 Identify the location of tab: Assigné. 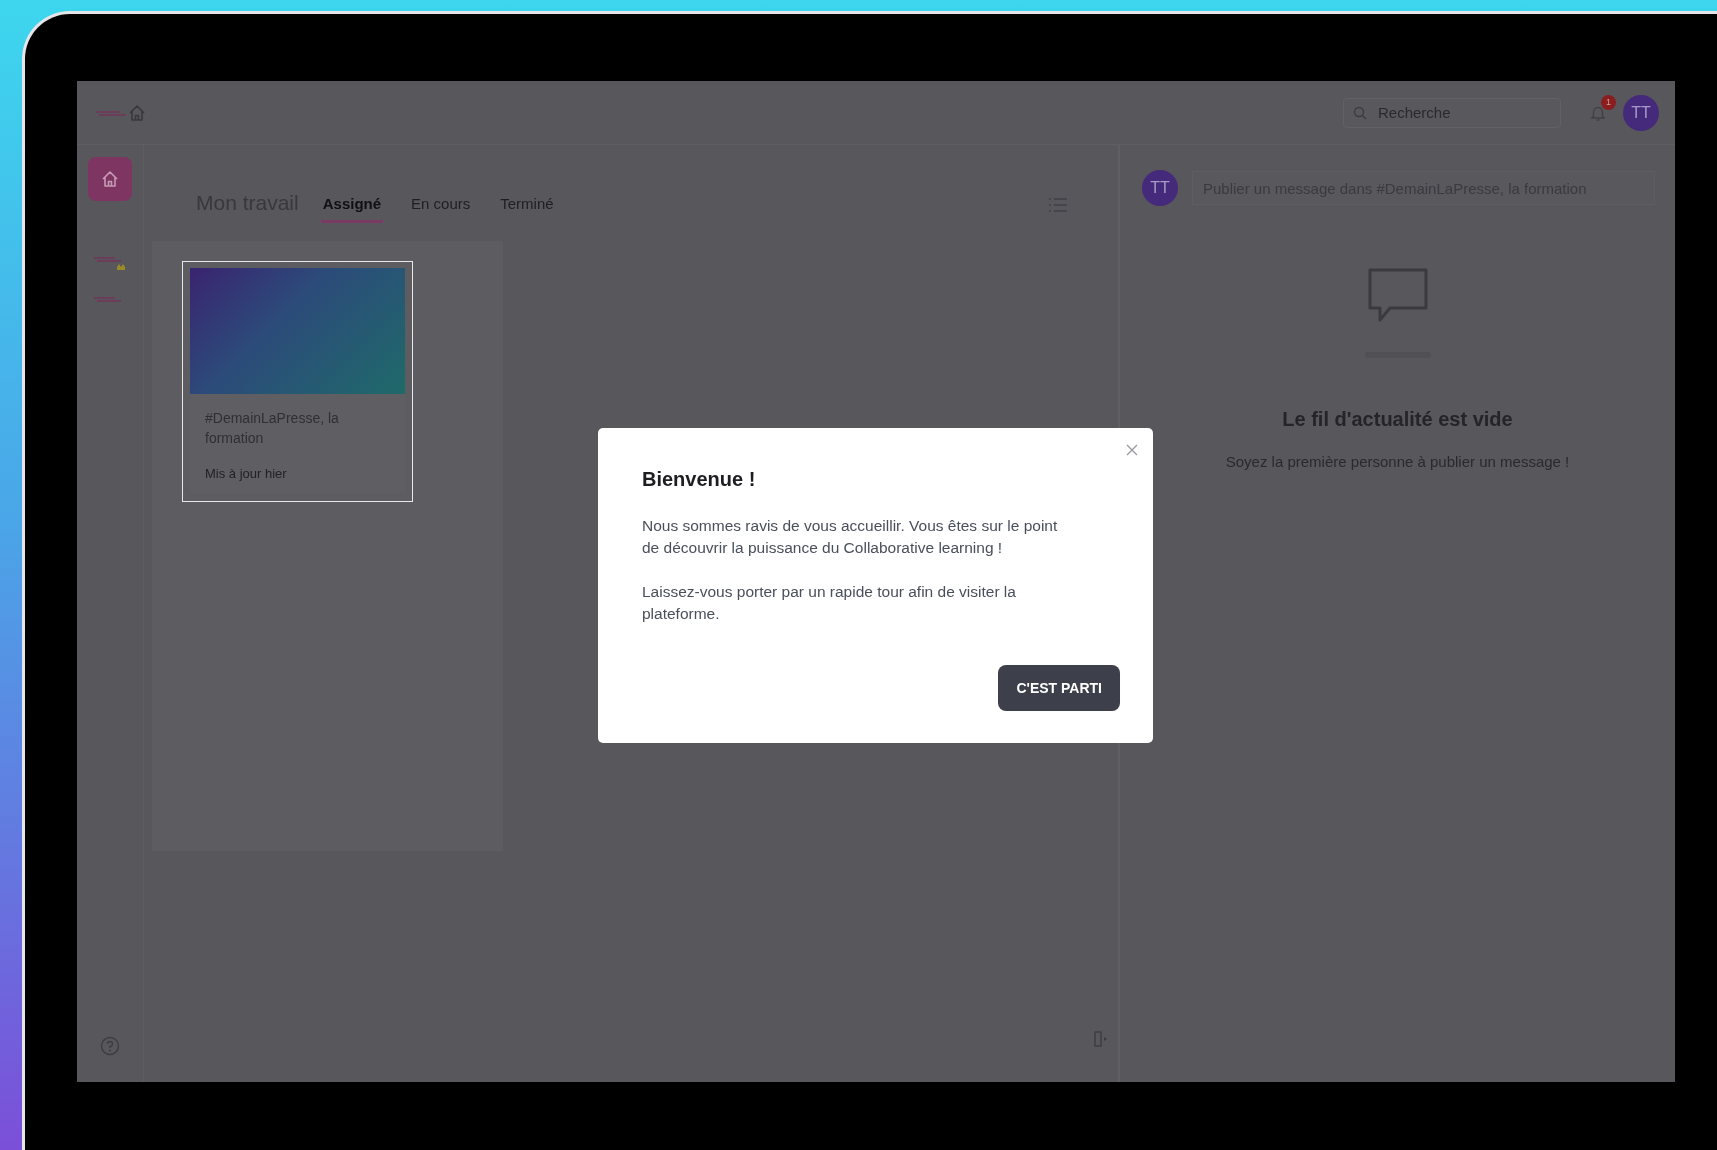
(352, 209).